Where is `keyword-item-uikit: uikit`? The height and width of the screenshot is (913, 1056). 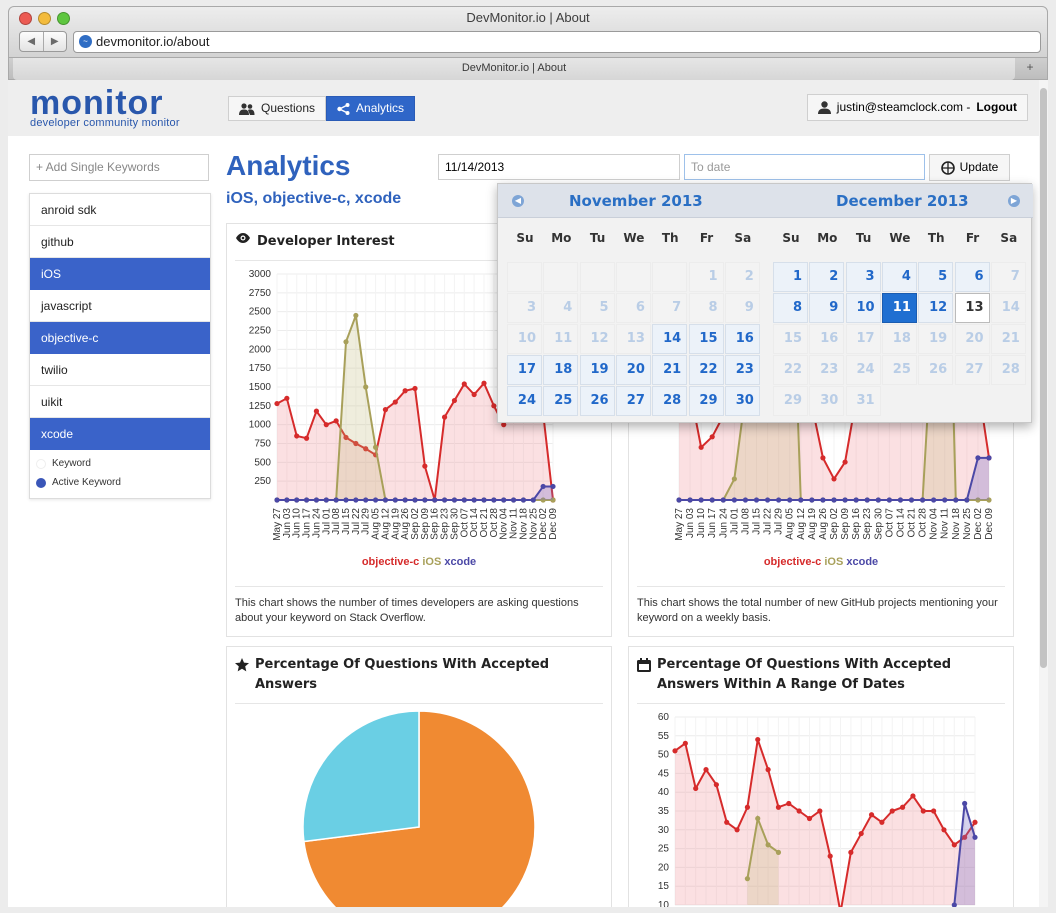 keyword-item-uikit: uikit is located at coordinates (120, 402).